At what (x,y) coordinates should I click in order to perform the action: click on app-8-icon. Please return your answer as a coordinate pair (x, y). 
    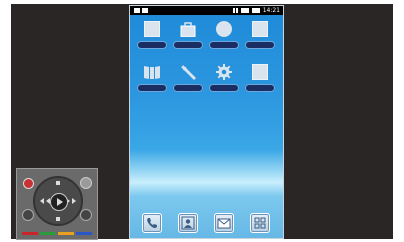
    Looking at the image, I should click on (260, 72).